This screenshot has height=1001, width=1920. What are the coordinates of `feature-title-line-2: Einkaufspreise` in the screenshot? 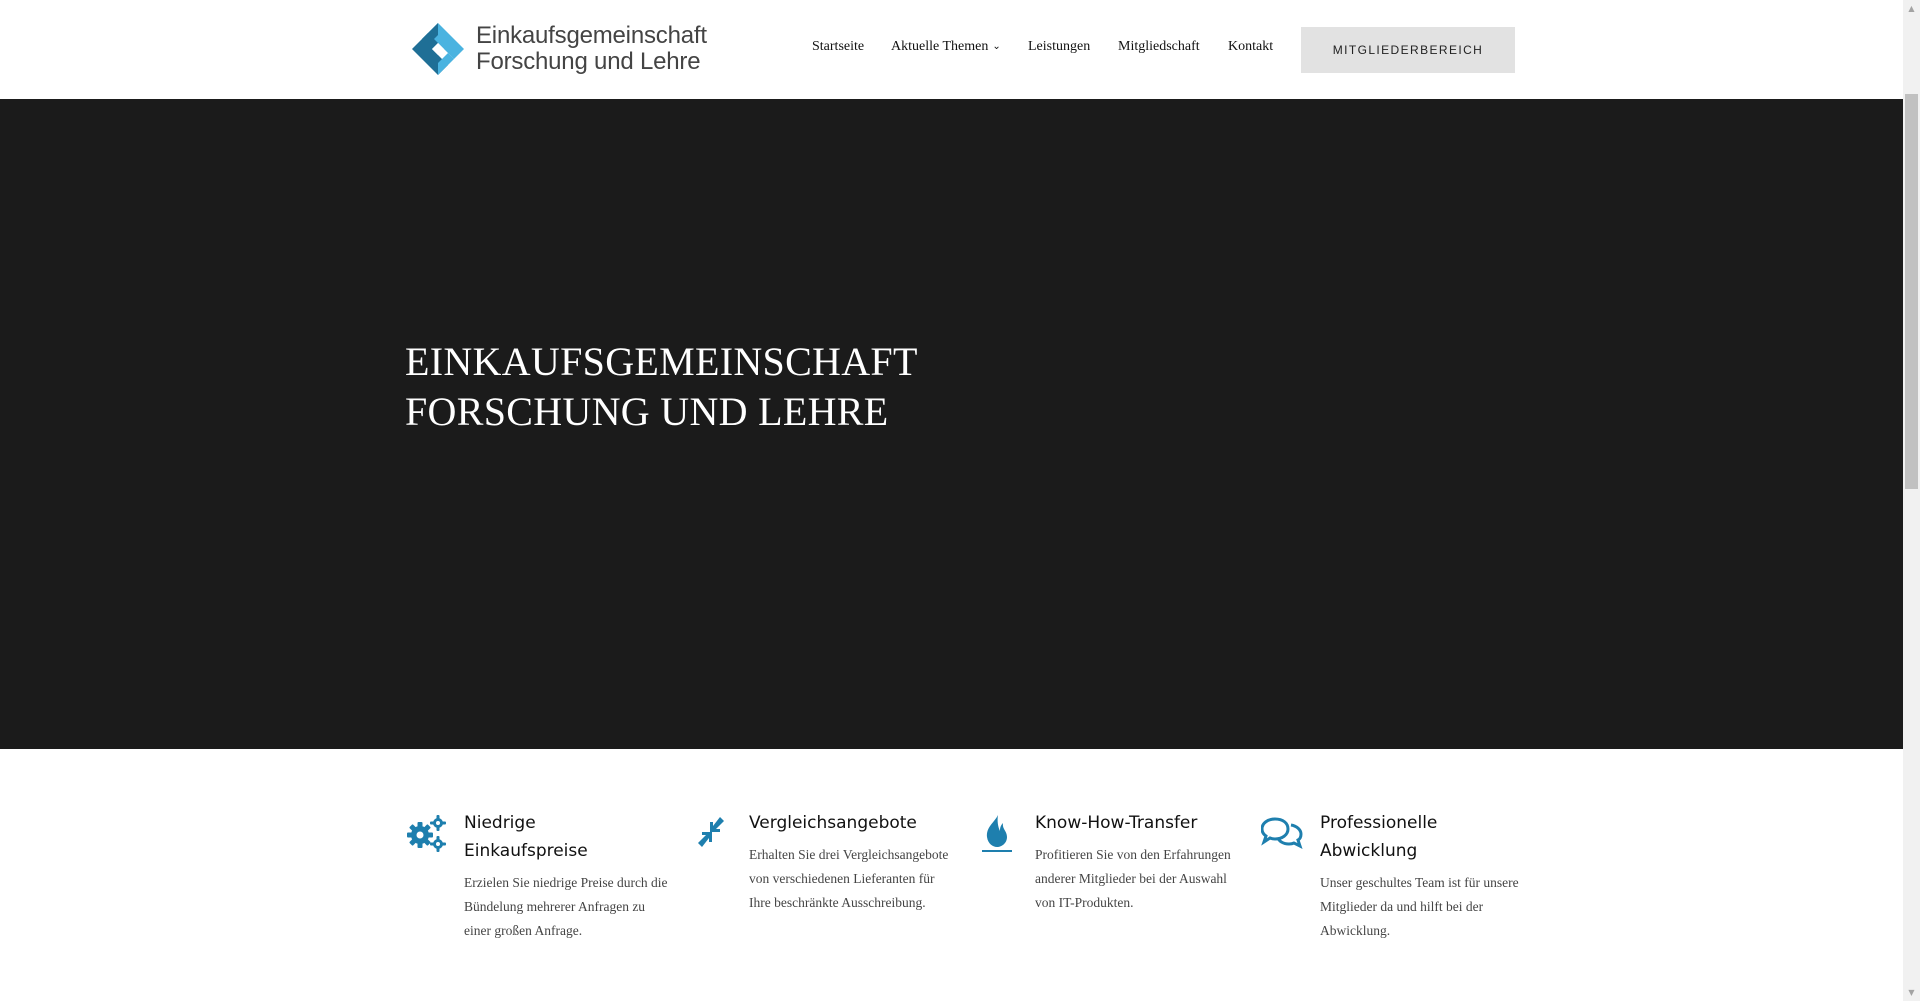 It's located at (526, 851).